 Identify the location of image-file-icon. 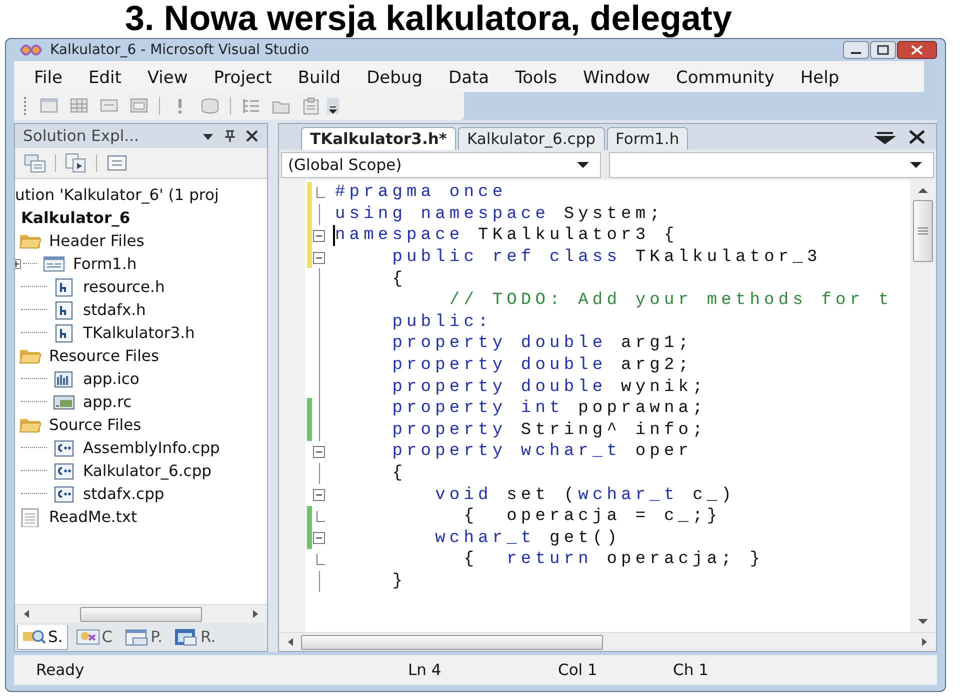
(64, 378).